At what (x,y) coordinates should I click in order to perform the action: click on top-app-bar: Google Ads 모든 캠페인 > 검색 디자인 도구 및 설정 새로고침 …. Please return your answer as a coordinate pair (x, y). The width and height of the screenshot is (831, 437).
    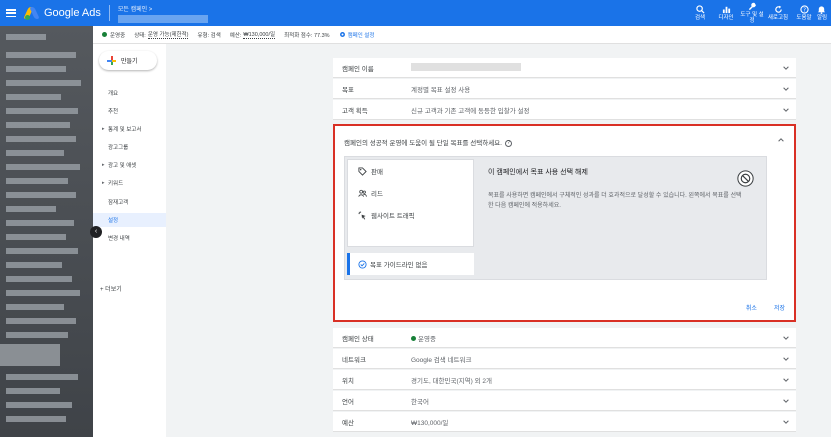
    Looking at the image, I should click on (415, 13).